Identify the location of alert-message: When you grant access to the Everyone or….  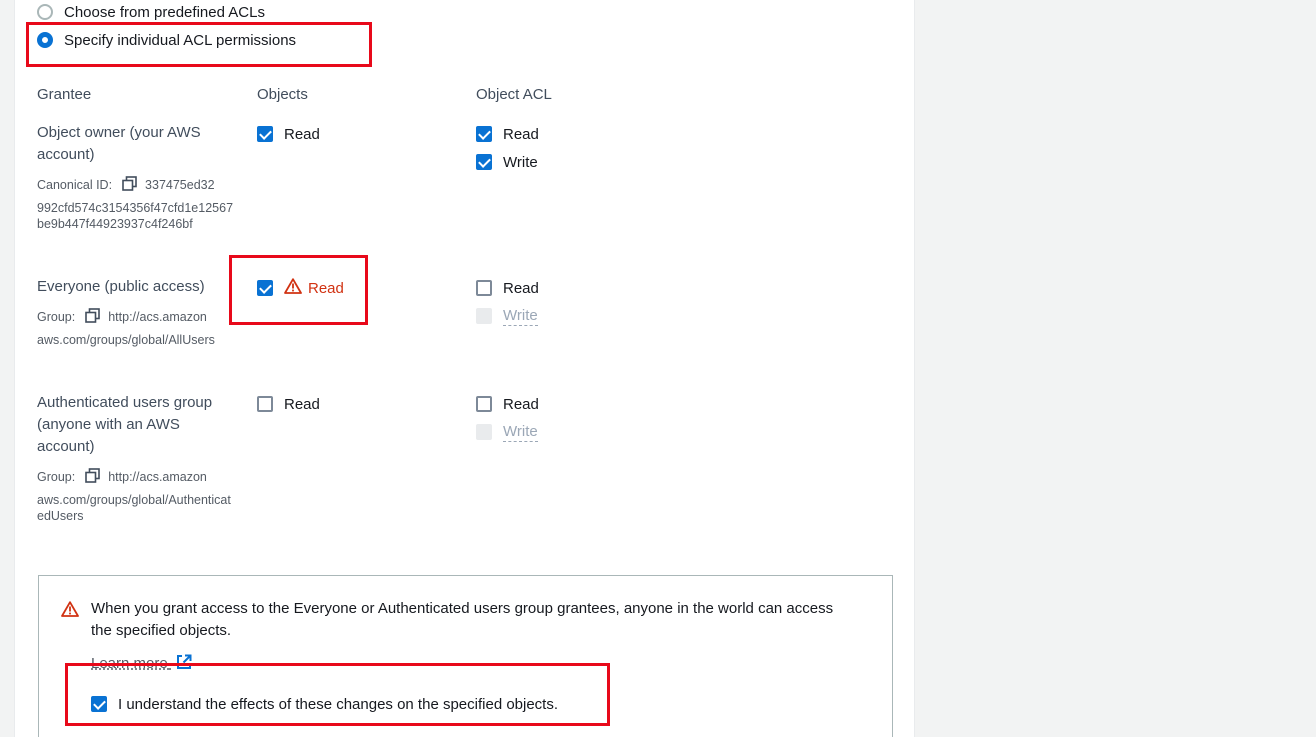
(462, 619).